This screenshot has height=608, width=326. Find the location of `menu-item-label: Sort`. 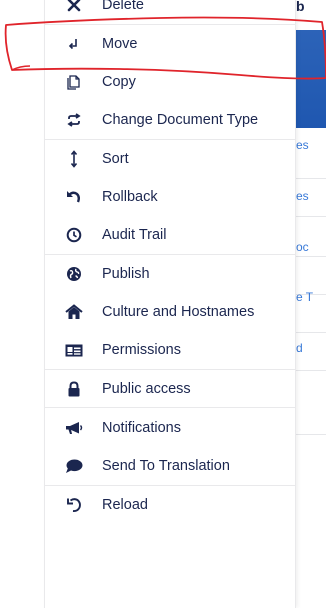

menu-item-label: Sort is located at coordinates (115, 159).